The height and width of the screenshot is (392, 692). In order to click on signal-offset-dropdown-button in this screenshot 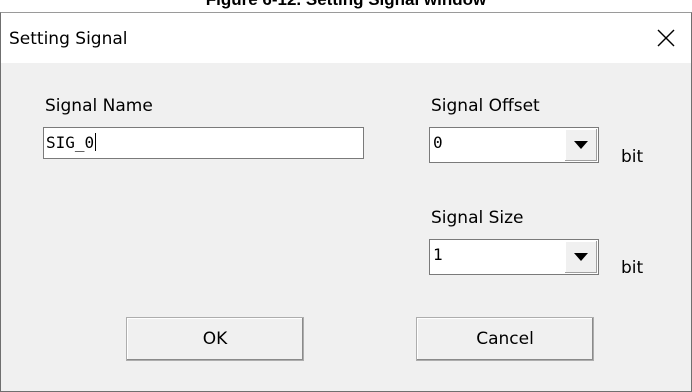, I will do `click(580, 145)`.